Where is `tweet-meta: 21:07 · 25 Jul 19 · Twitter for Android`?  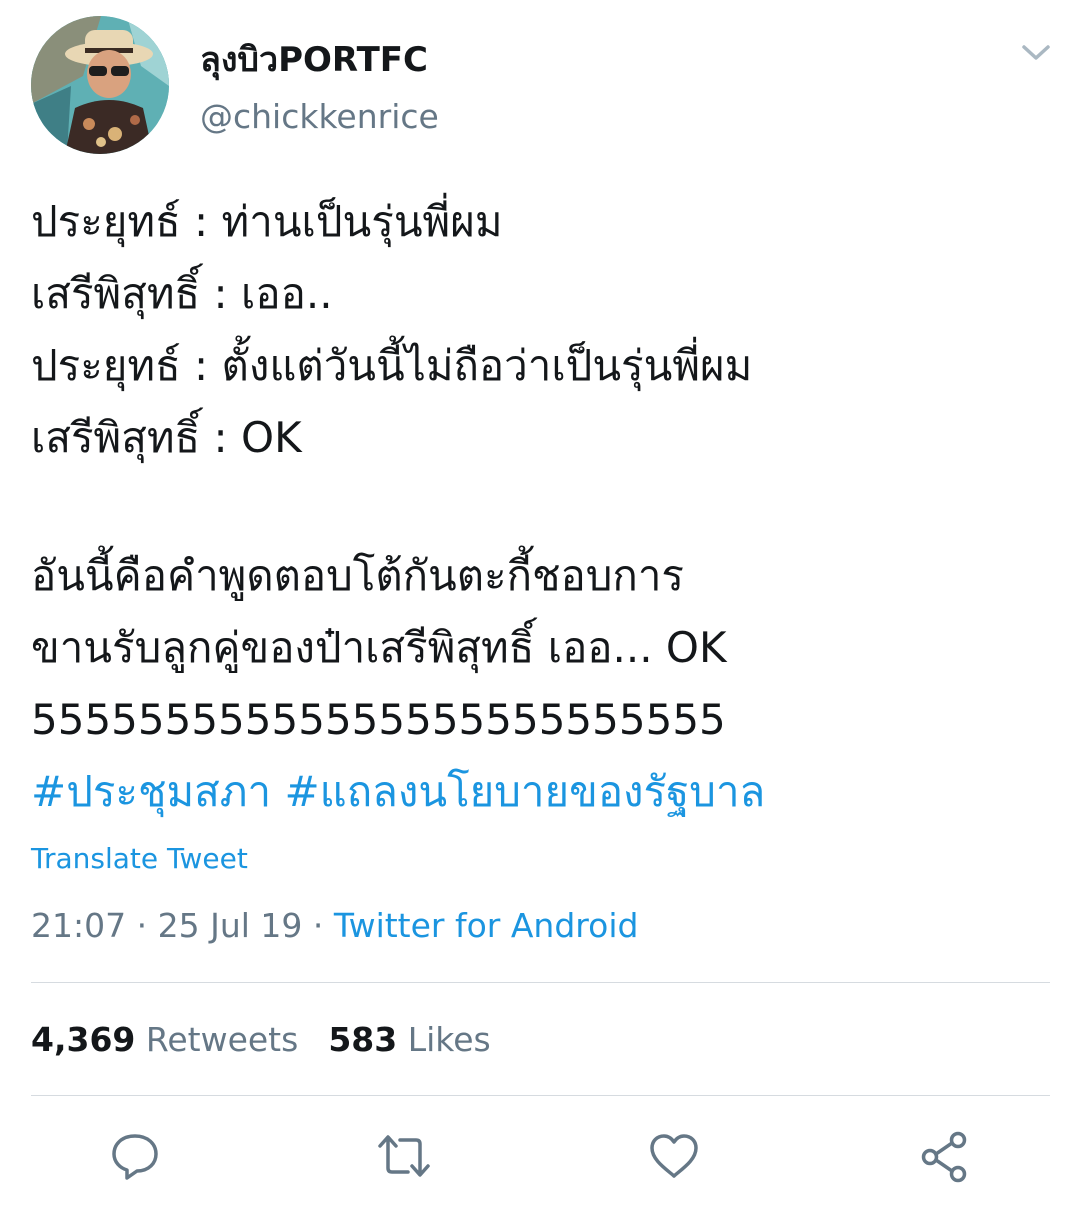 tweet-meta: 21:07 · 25 Jul 19 · Twitter for Android is located at coordinates (334, 925).